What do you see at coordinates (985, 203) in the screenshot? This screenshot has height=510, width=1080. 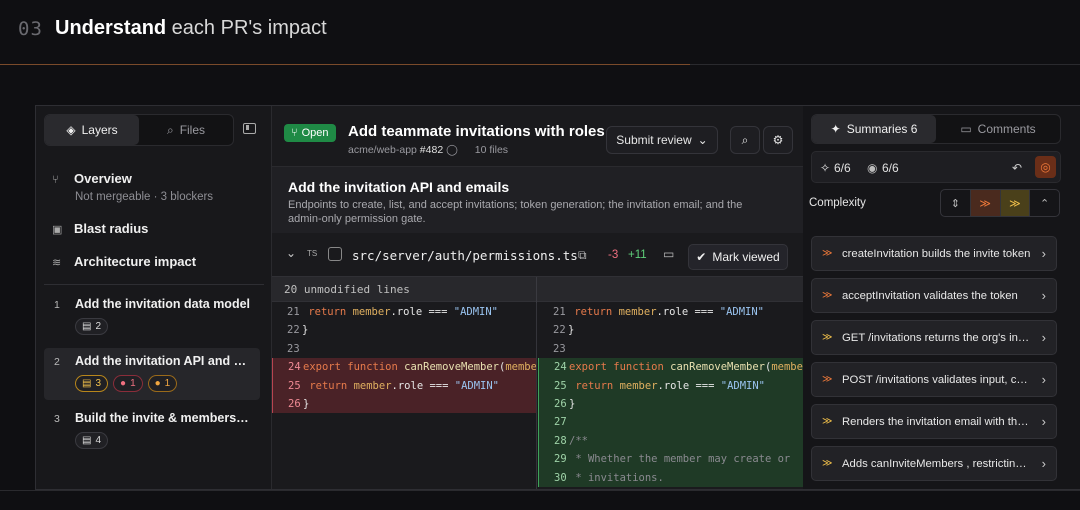 I see `high-complexity-filter: ≫` at bounding box center [985, 203].